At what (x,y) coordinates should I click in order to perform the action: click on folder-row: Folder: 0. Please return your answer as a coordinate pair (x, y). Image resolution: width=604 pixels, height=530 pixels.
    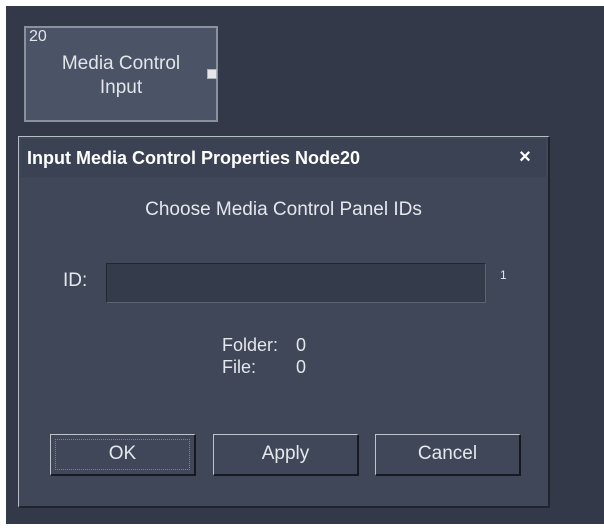
    Looking at the image, I should click on (264, 345).